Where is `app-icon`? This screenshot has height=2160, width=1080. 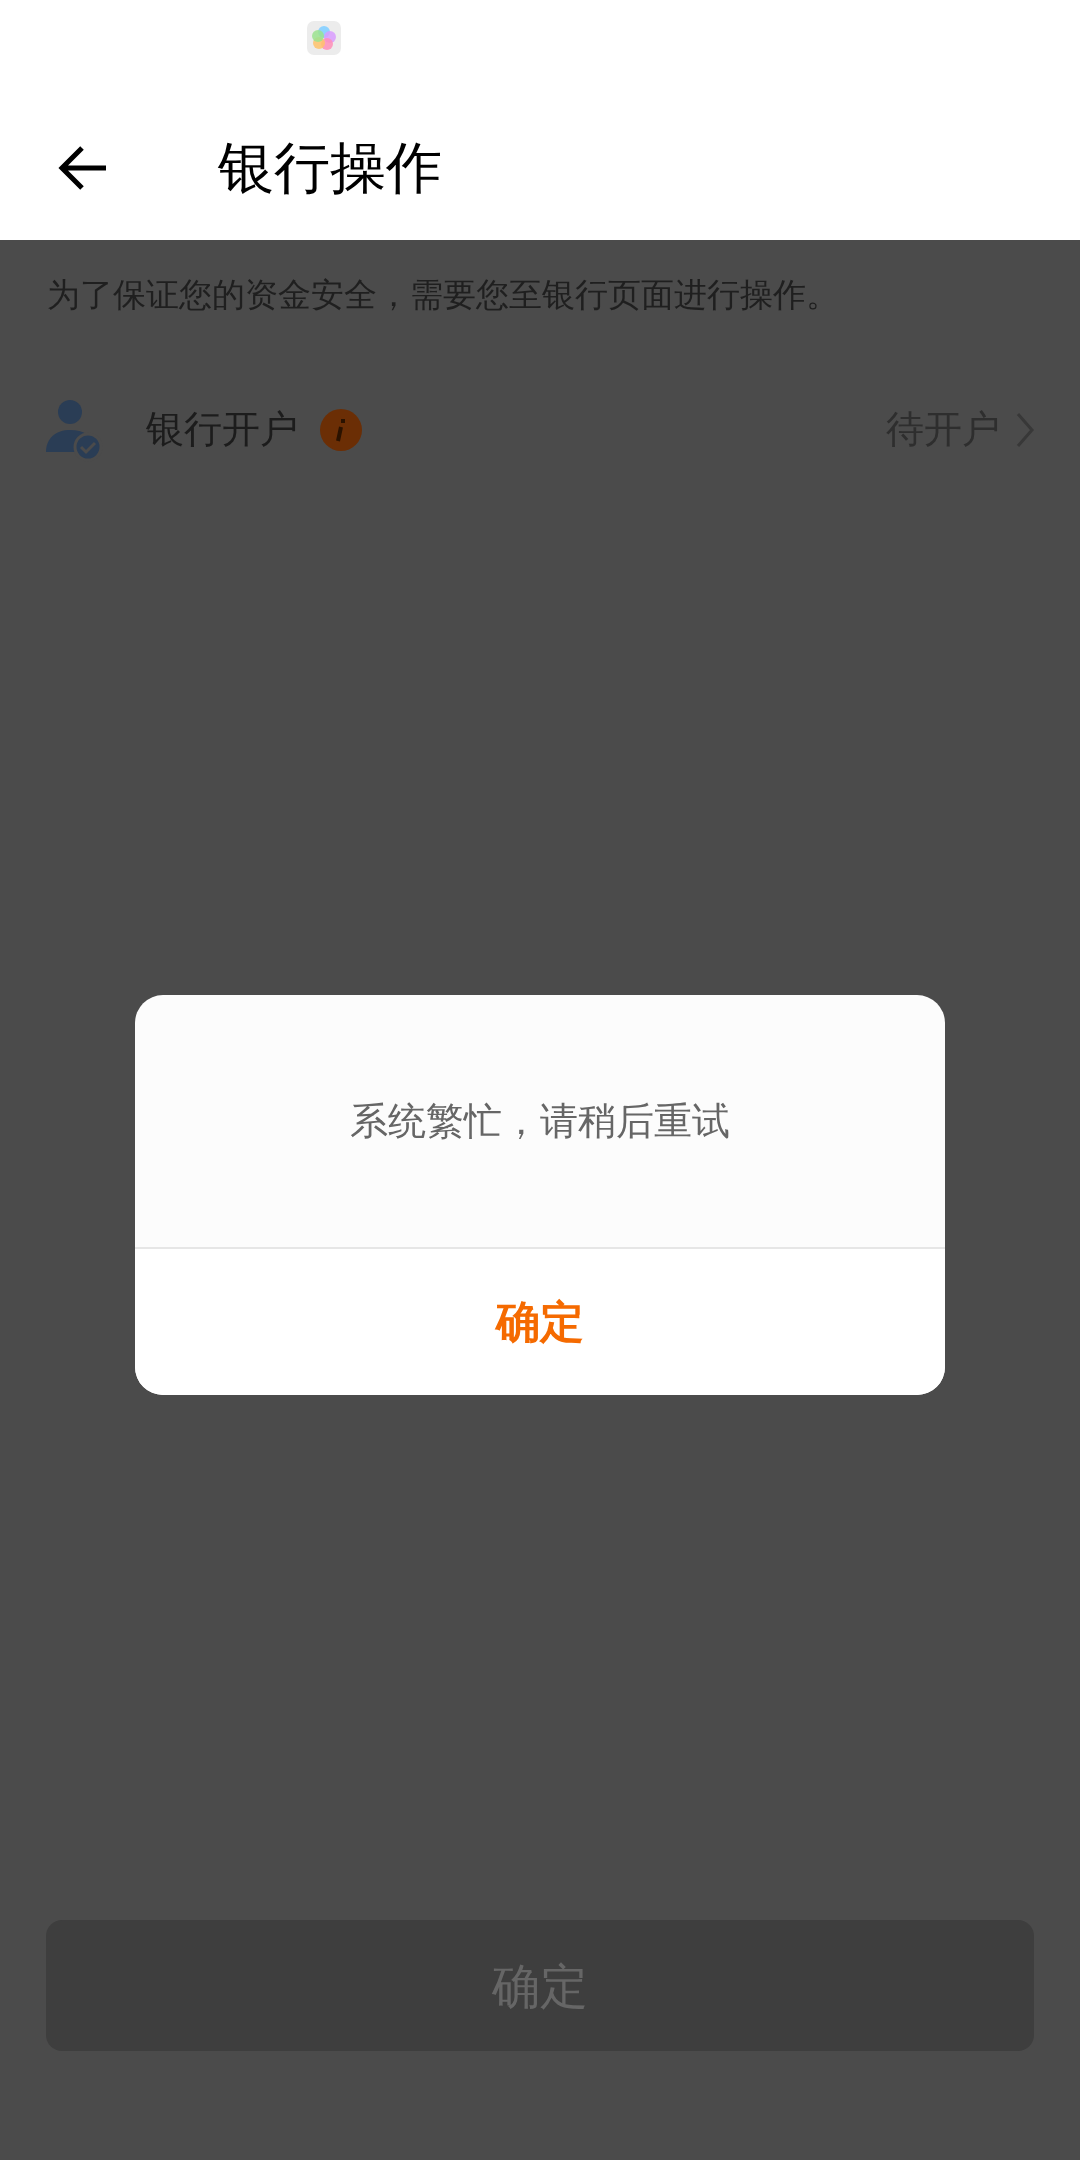
app-icon is located at coordinates (324, 38).